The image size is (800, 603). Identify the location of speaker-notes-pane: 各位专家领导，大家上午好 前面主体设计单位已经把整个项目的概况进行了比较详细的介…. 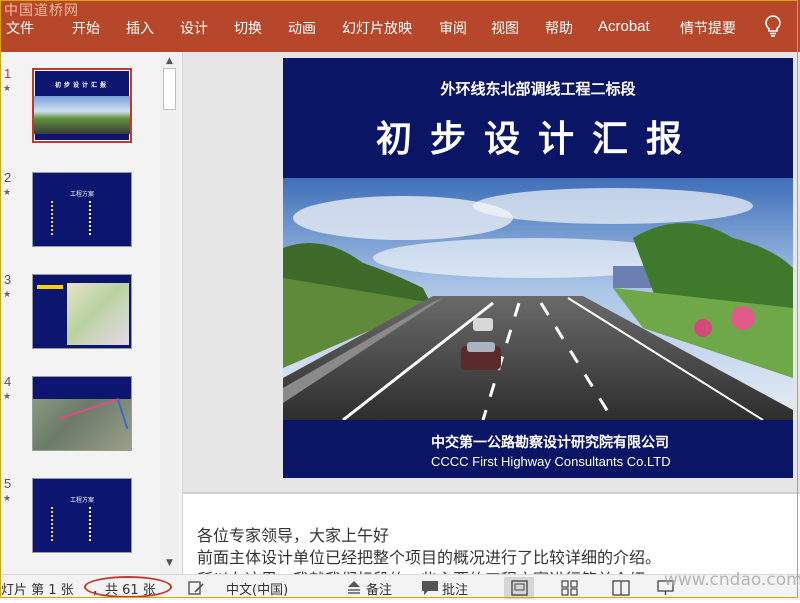
(491, 534).